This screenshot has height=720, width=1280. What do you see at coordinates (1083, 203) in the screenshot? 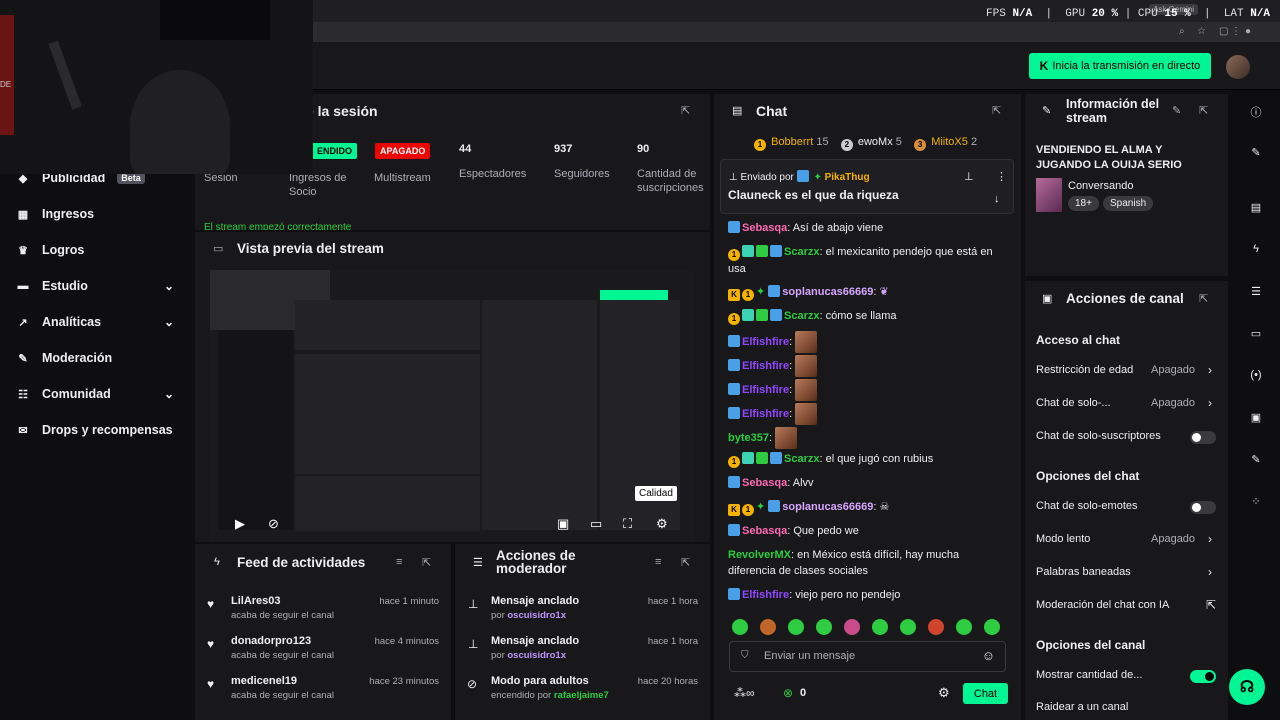
I see `tag-pill: 18+` at bounding box center [1083, 203].